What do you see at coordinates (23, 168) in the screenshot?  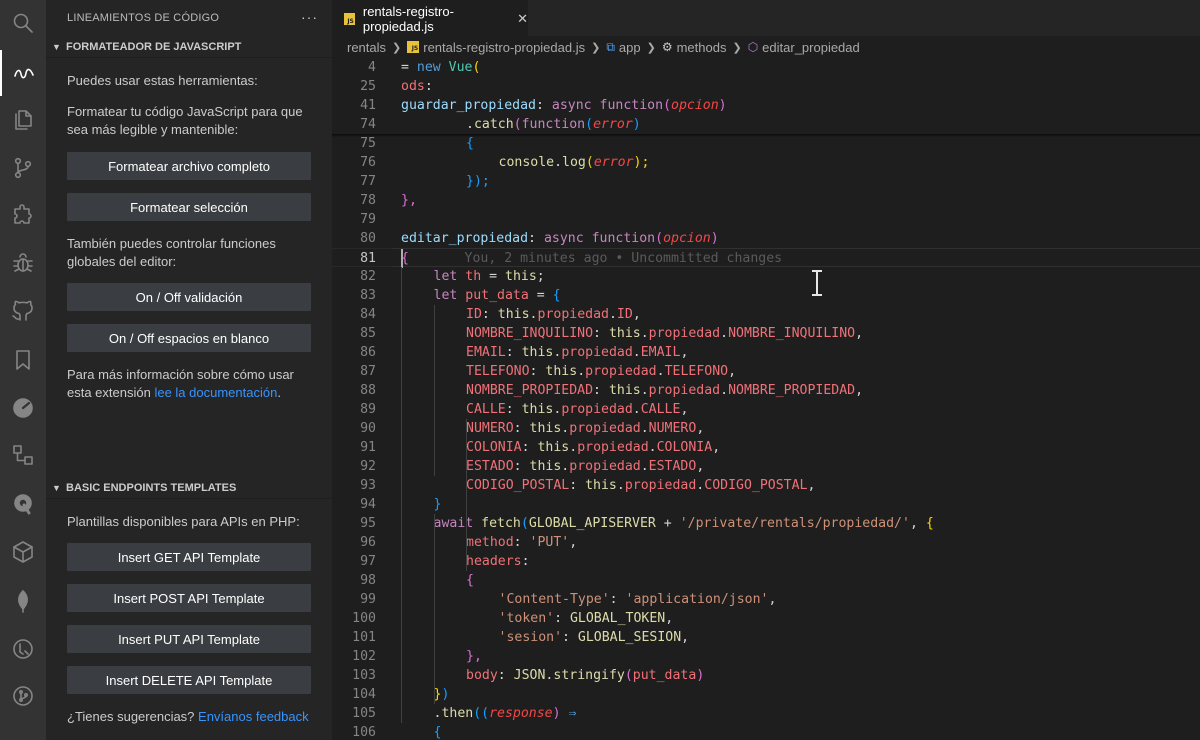 I see `git-icon` at bounding box center [23, 168].